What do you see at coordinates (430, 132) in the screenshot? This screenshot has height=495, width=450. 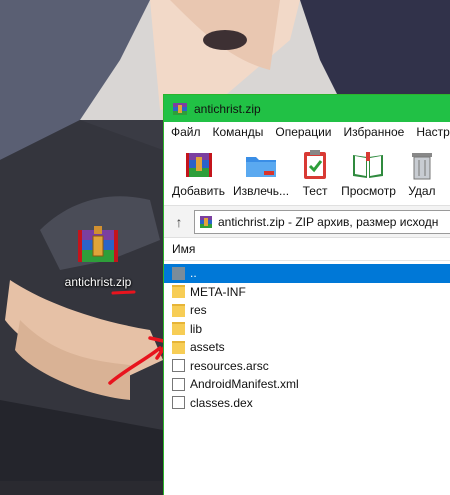 I see `menu-settings: Настр` at bounding box center [430, 132].